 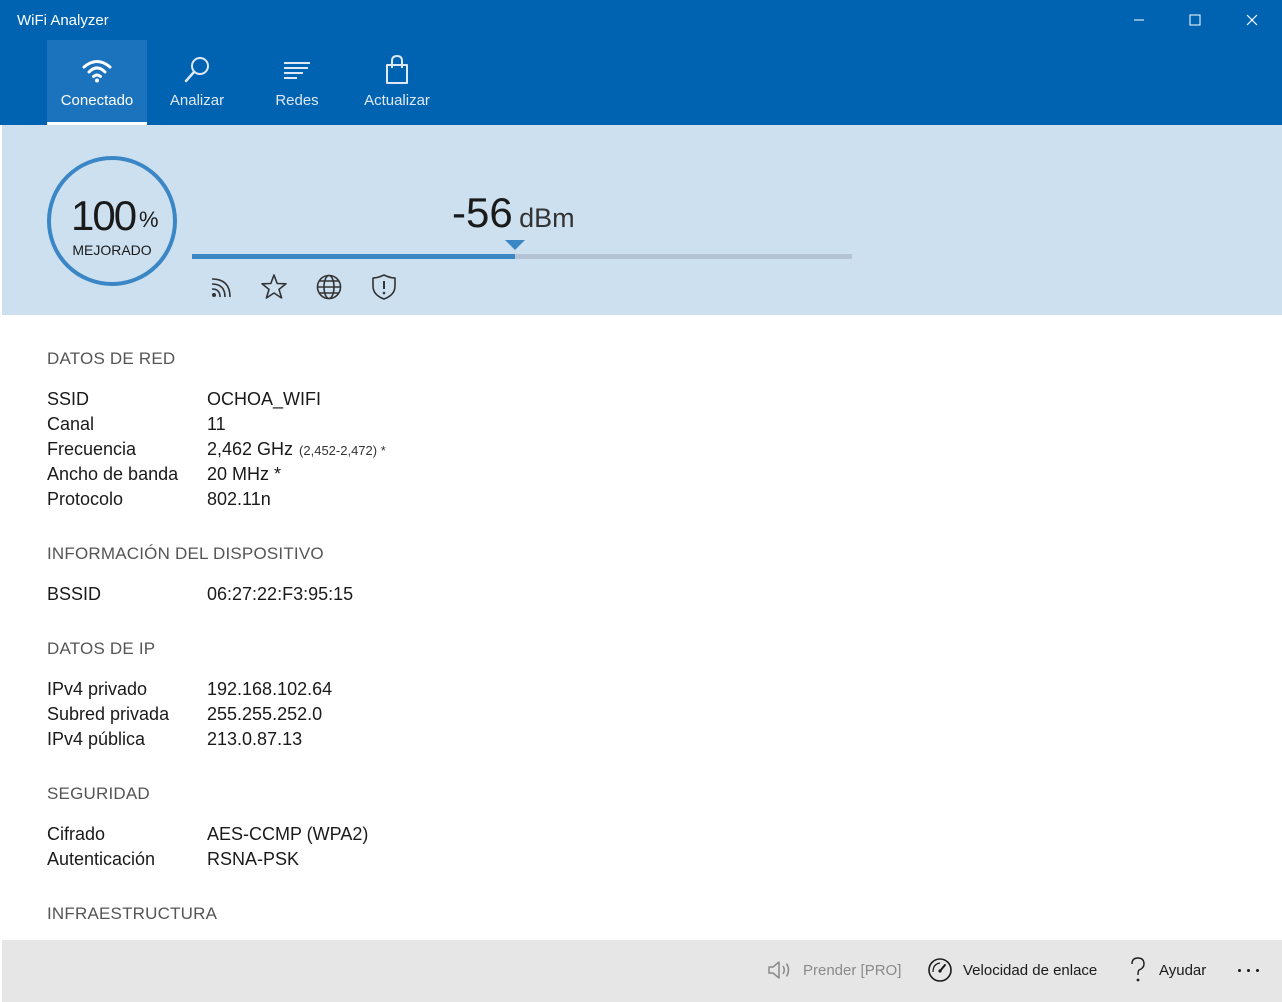 What do you see at coordinates (244, 474) in the screenshot?
I see `row-value: 20 MHz *` at bounding box center [244, 474].